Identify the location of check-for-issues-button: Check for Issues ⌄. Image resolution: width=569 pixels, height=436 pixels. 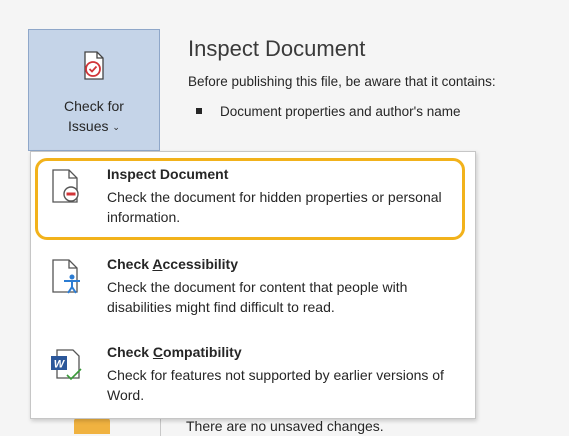
(94, 90).